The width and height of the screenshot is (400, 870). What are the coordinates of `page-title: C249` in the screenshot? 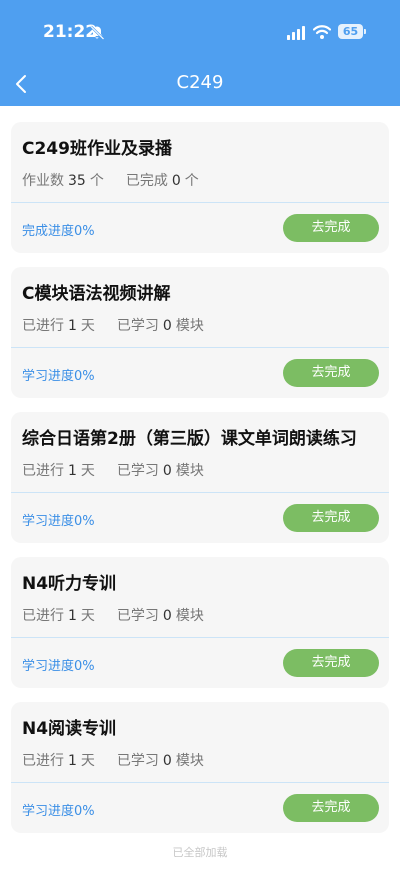 It's located at (200, 82).